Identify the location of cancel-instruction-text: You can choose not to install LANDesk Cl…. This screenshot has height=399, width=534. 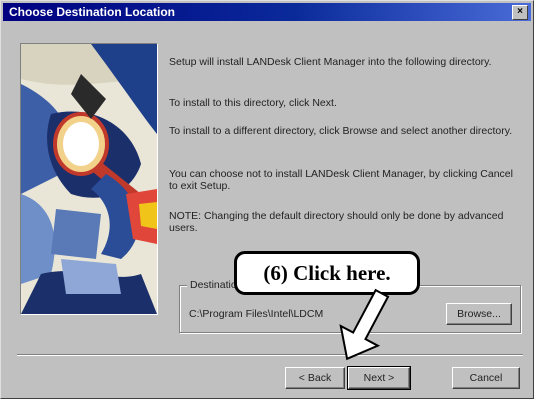
(341, 180).